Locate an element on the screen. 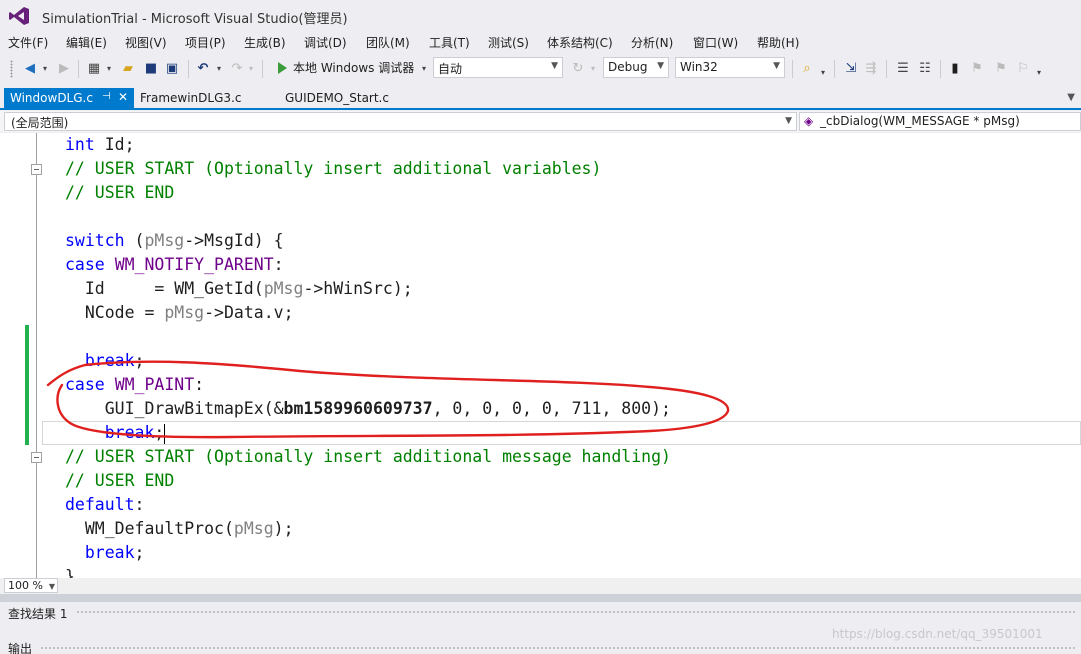 Image resolution: width=1081 pixels, height=654 pixels. uncomment-lines-icon: ☷ is located at coordinates (925, 69).